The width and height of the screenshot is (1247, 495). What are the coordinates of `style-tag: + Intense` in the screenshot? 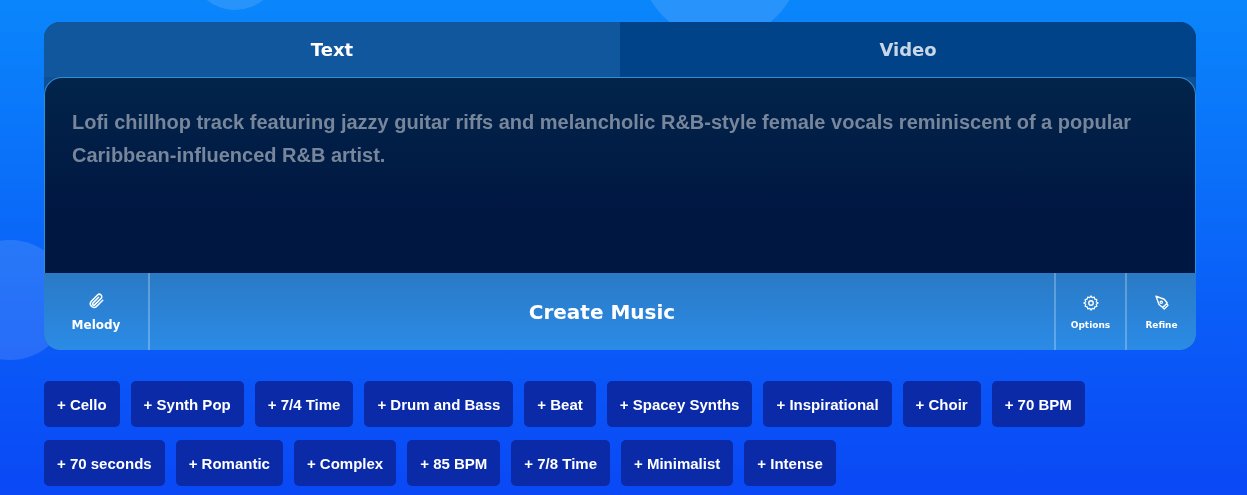 It's located at (790, 463).